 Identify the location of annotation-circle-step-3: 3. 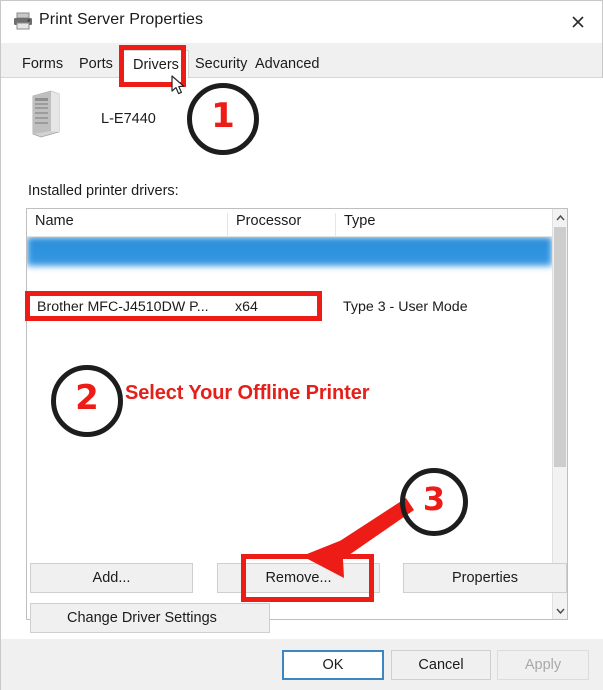
(434, 502).